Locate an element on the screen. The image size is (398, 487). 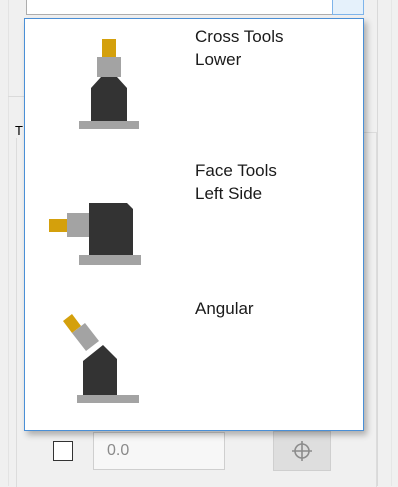
crosshair-button is located at coordinates (302, 451).